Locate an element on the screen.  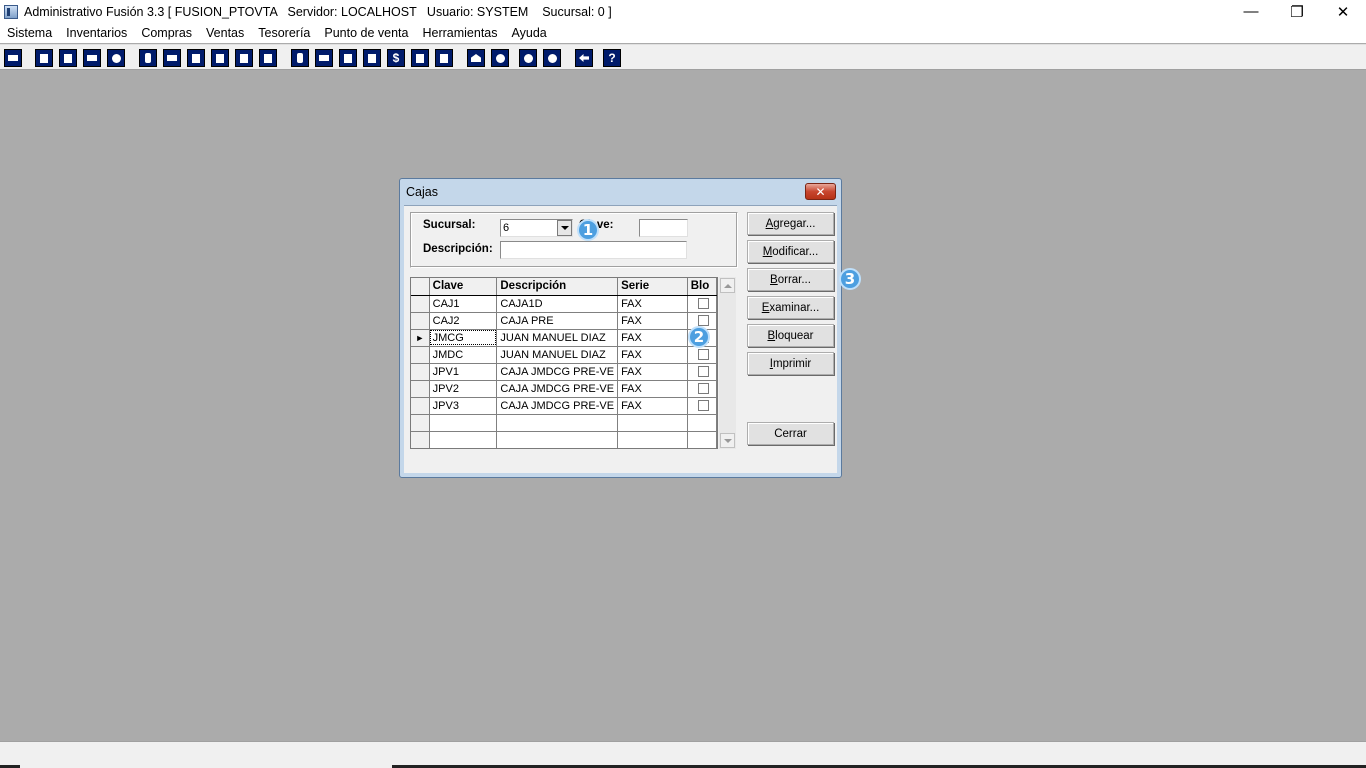
clave-field is located at coordinates (663, 228).